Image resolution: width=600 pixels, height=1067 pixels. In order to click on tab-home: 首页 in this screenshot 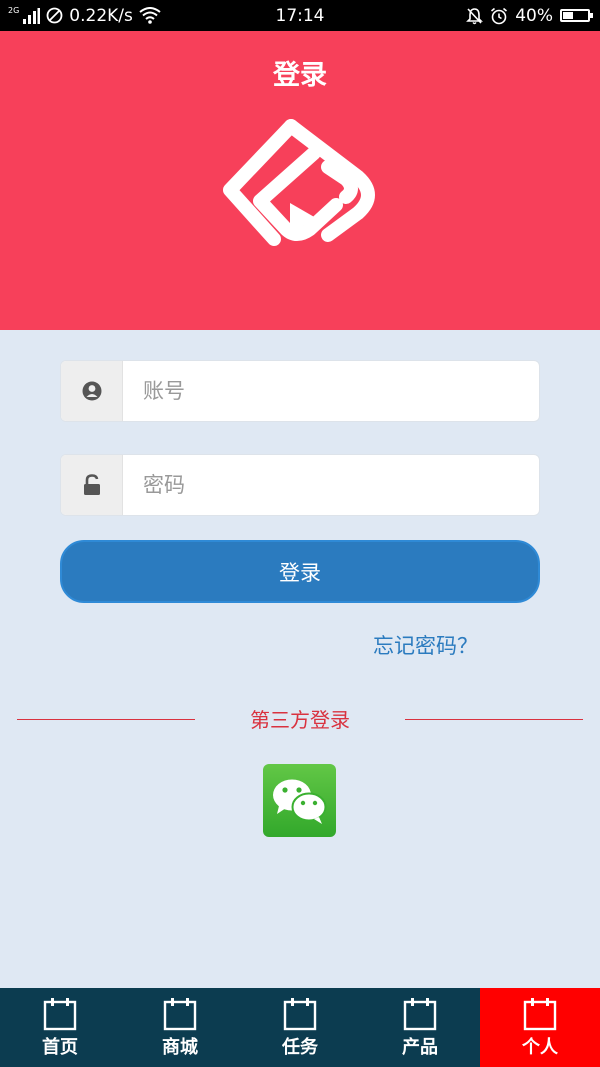, I will do `click(60, 1027)`.